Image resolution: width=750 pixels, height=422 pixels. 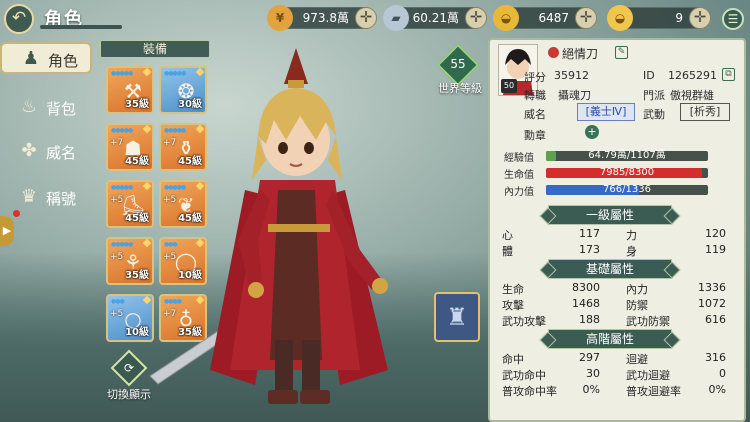 I want to click on attr-label: 普攻命中率, so click(x=529, y=391).